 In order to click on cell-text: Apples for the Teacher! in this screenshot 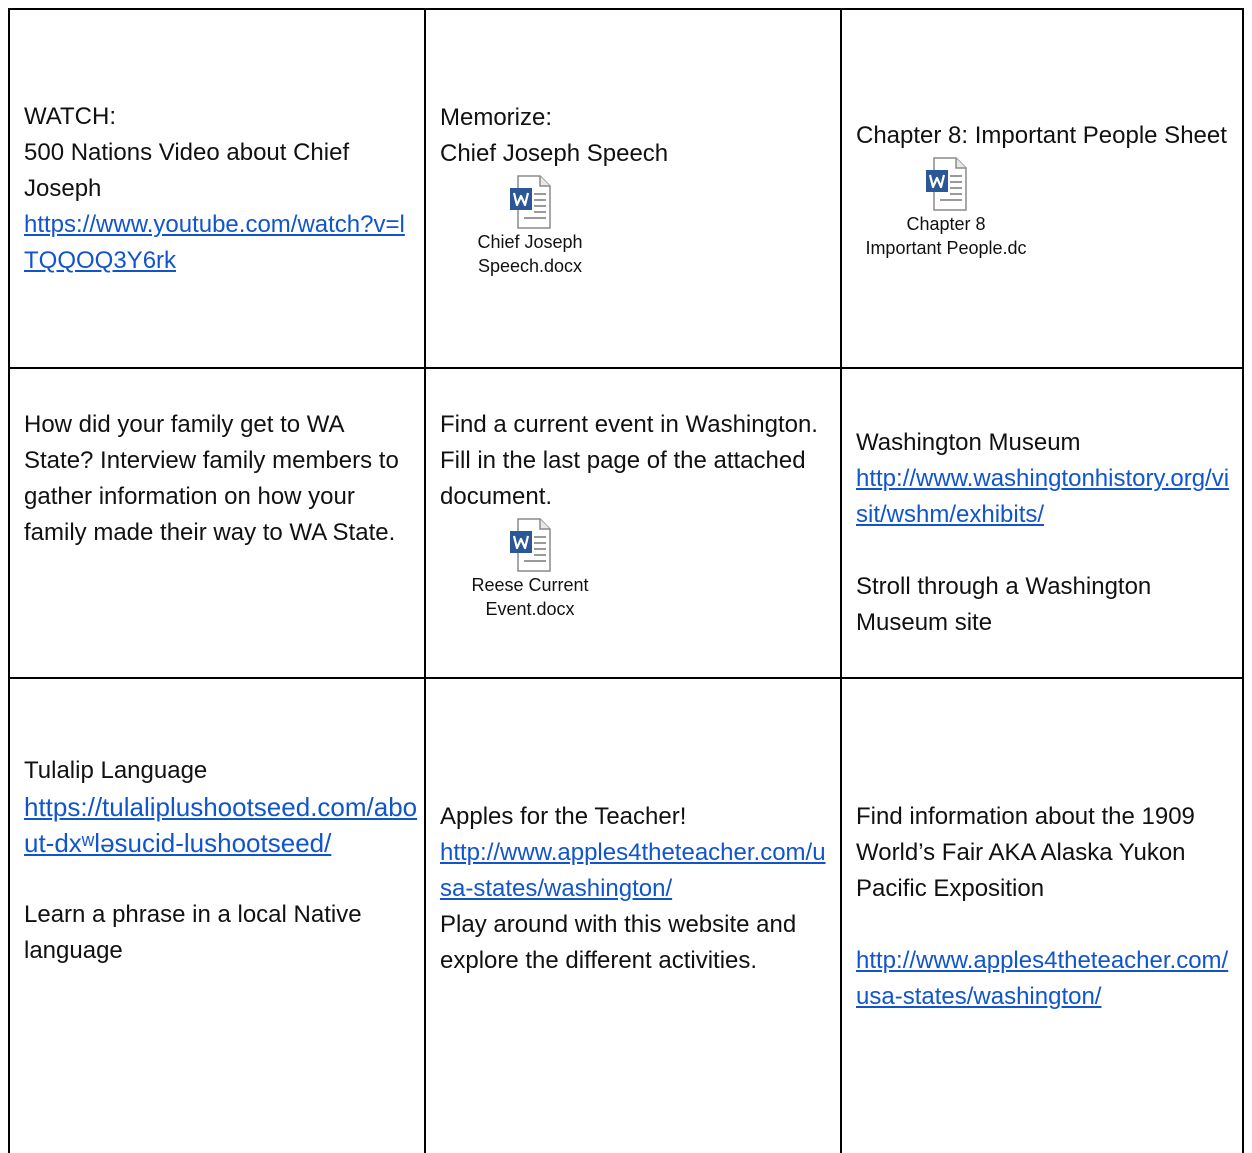, I will do `click(563, 816)`.